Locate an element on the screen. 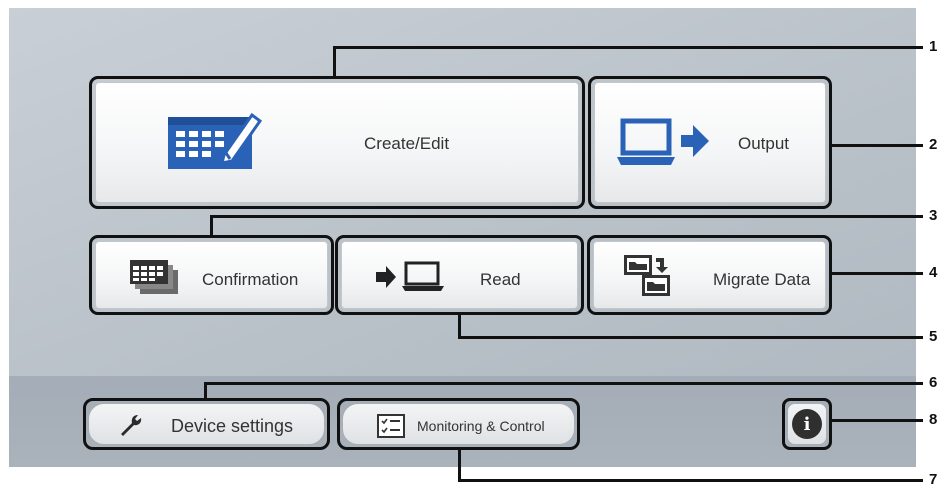  laptop-arrow-out-icon is located at coordinates (663, 143).